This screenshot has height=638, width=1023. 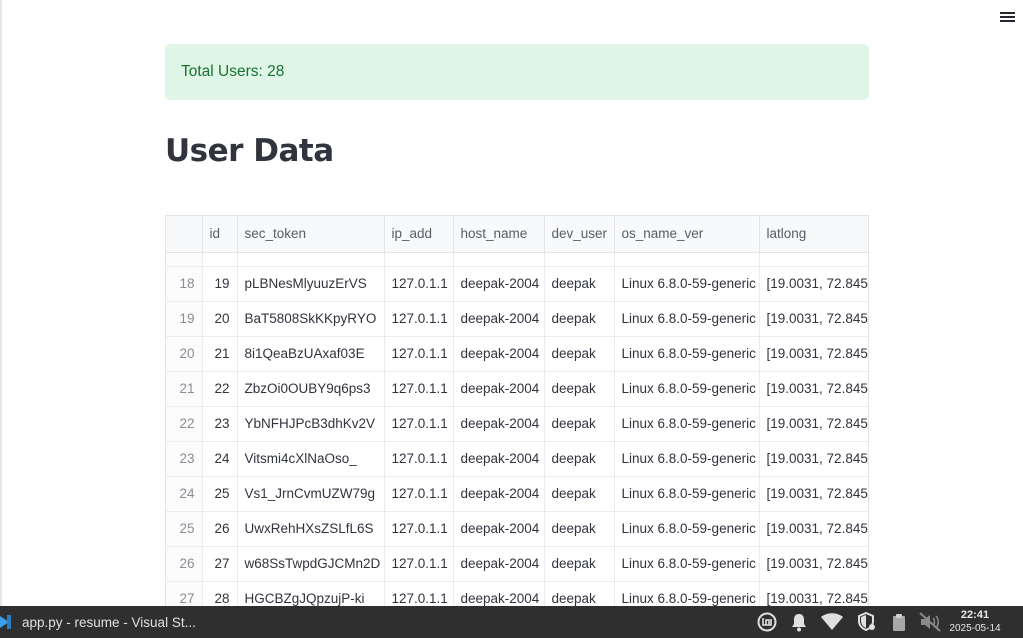 What do you see at coordinates (813, 234) in the screenshot?
I see `column-header-latlong: latlong` at bounding box center [813, 234].